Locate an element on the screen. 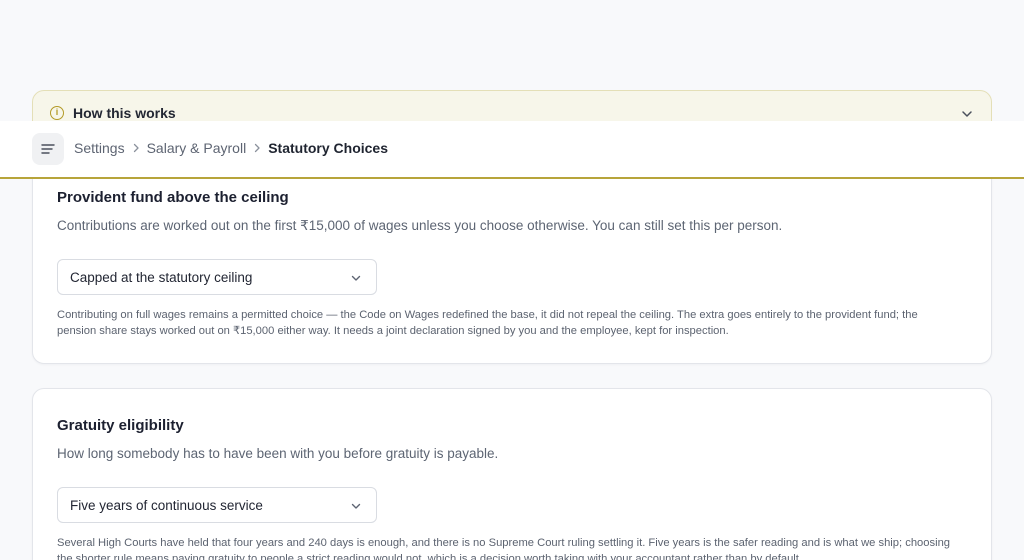  provident-fund-select: Capped at the statutory ceiling is located at coordinates (217, 277).